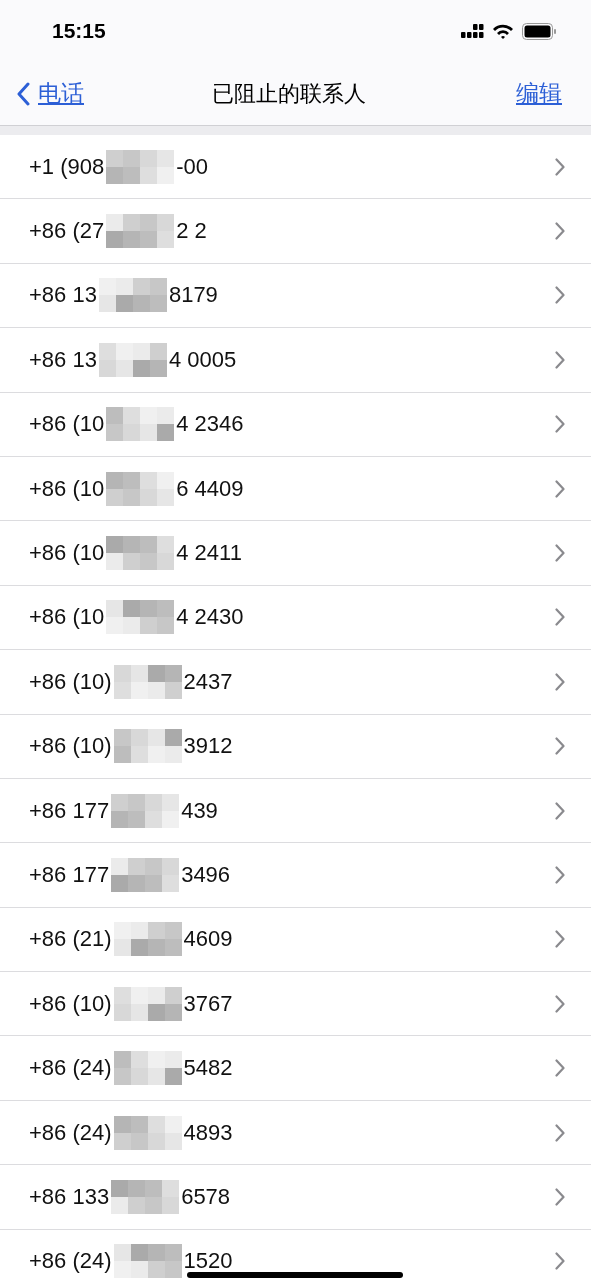  I want to click on contact-row: +86 177 3496, so click(295, 875).